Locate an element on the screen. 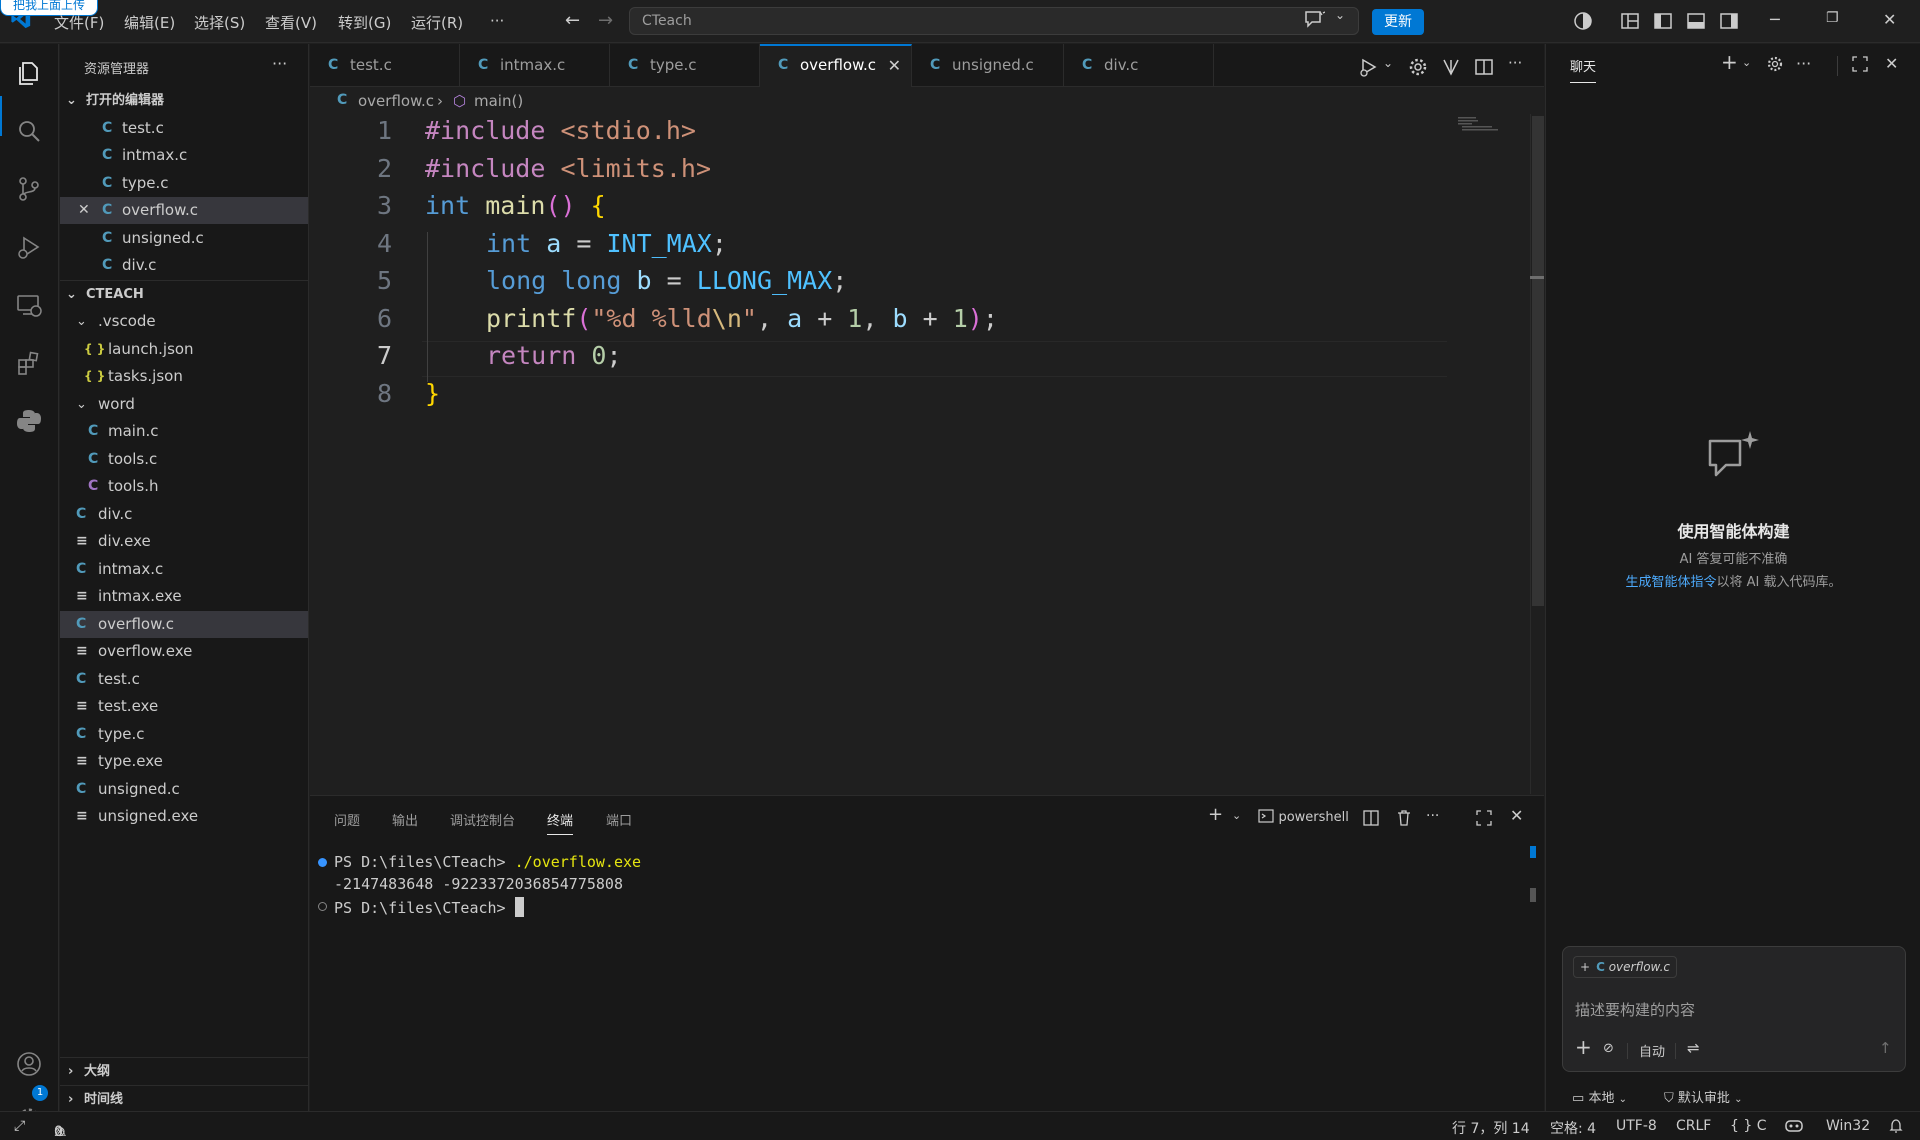 The height and width of the screenshot is (1140, 1920). menu-file: 文件(F) is located at coordinates (79, 22).